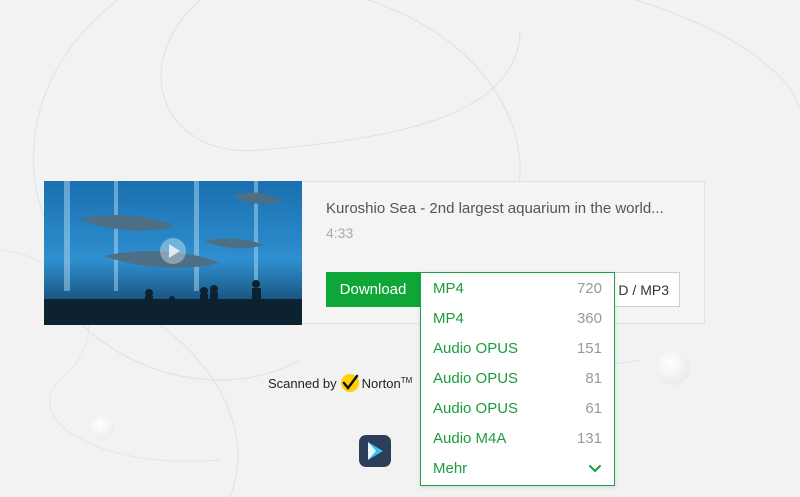 This screenshot has height=497, width=800. I want to click on format-quality: 131, so click(589, 438).